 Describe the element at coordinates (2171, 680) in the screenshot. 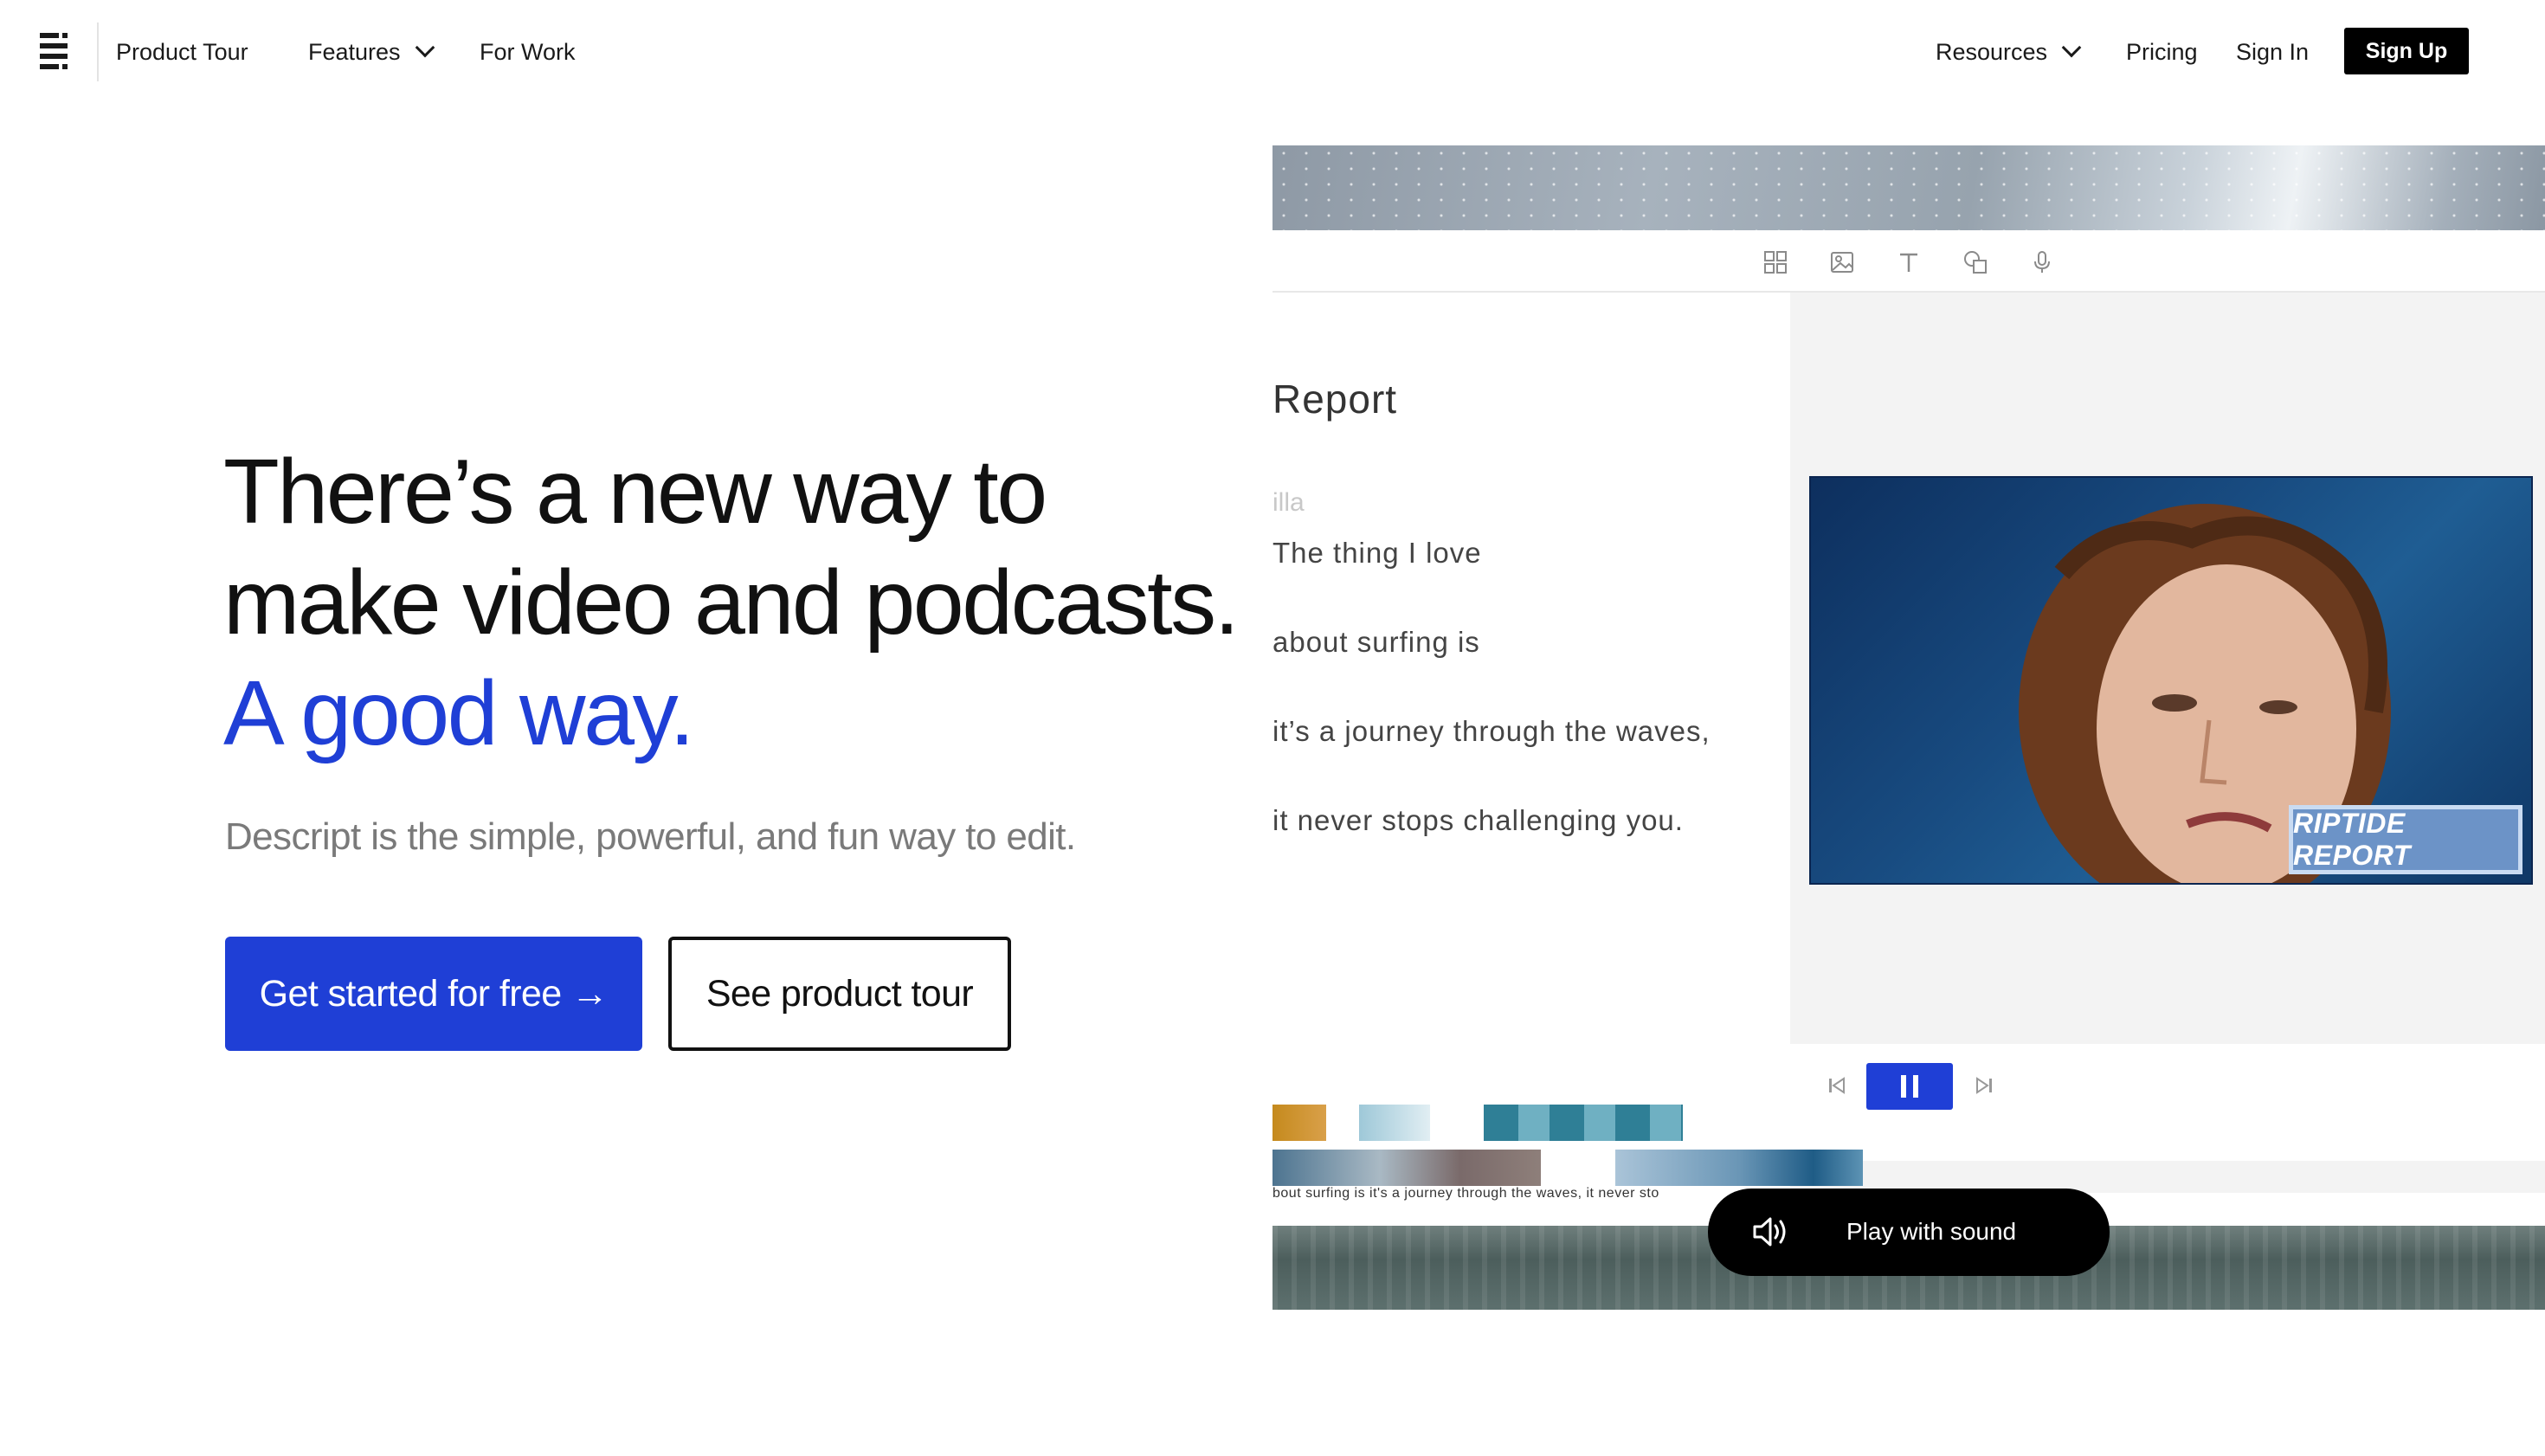

I see `video-preview: RIPTIDE REPORT` at that location.